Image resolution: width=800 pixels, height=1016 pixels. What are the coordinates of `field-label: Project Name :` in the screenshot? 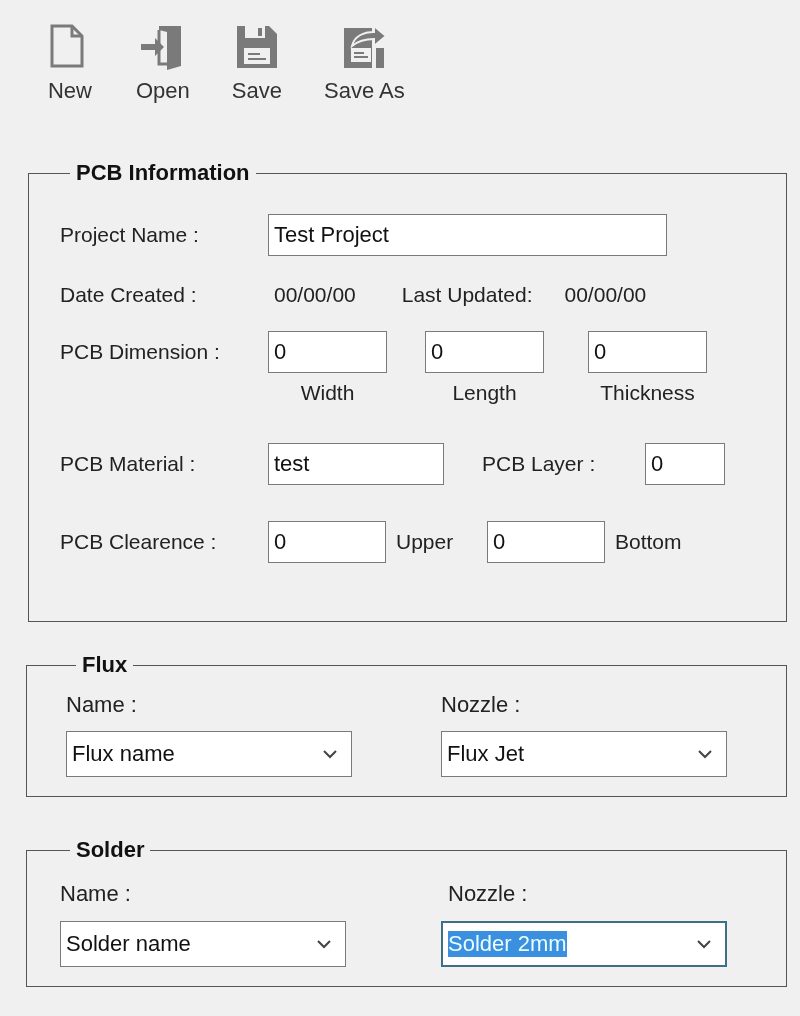 It's located at (130, 235).